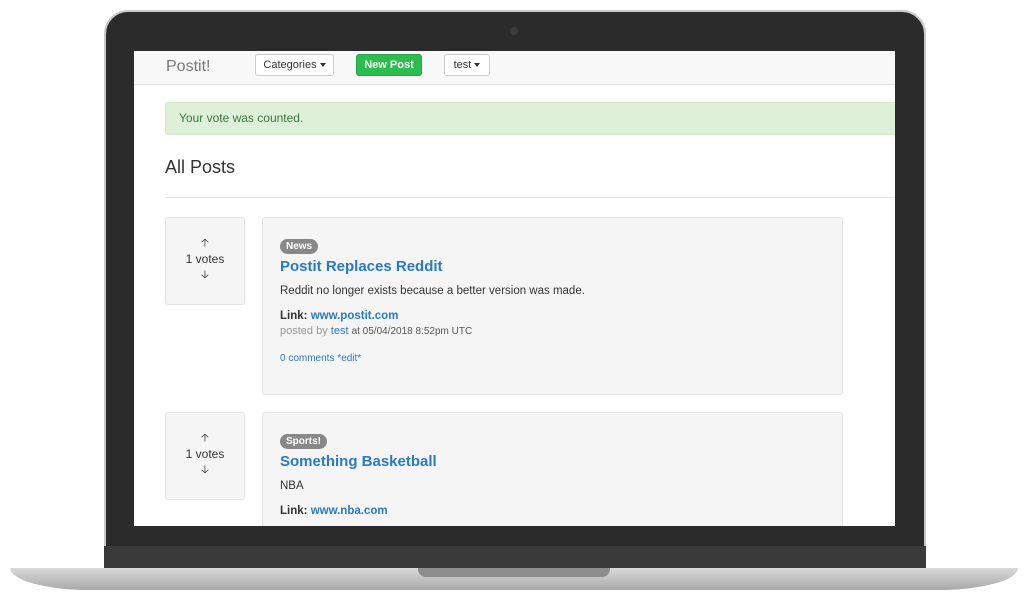  I want to click on category-badge: News, so click(299, 246).